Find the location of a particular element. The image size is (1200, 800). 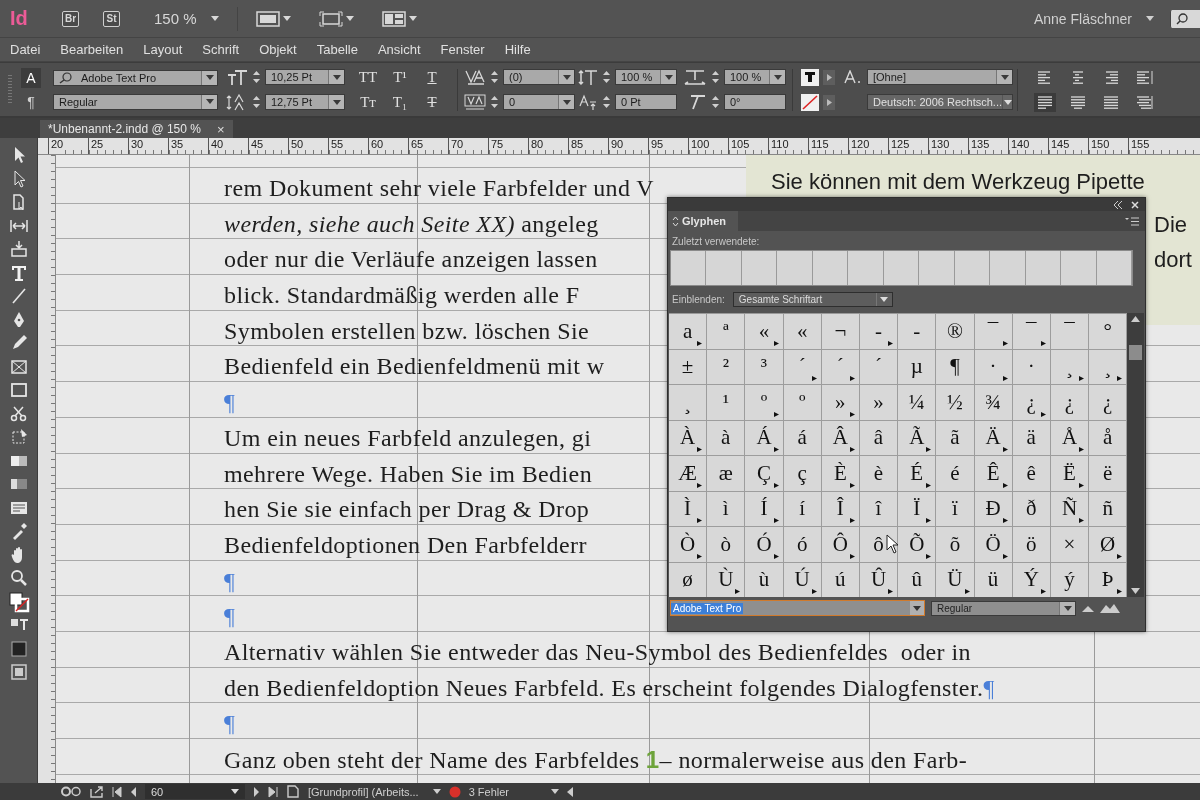

glyph-cell: ½ is located at coordinates (955, 403).